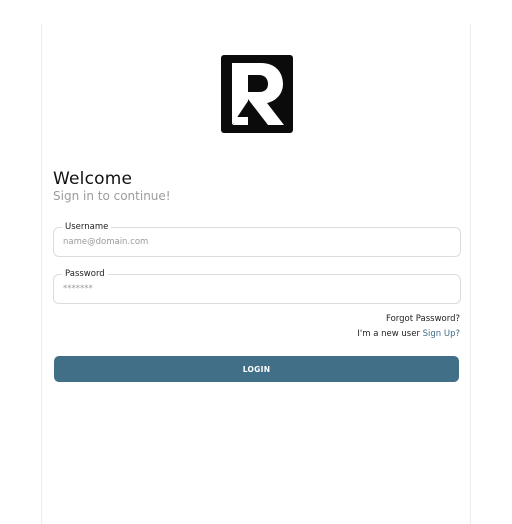 The height and width of the screenshot is (524, 512). I want to click on password-input, so click(253, 289).